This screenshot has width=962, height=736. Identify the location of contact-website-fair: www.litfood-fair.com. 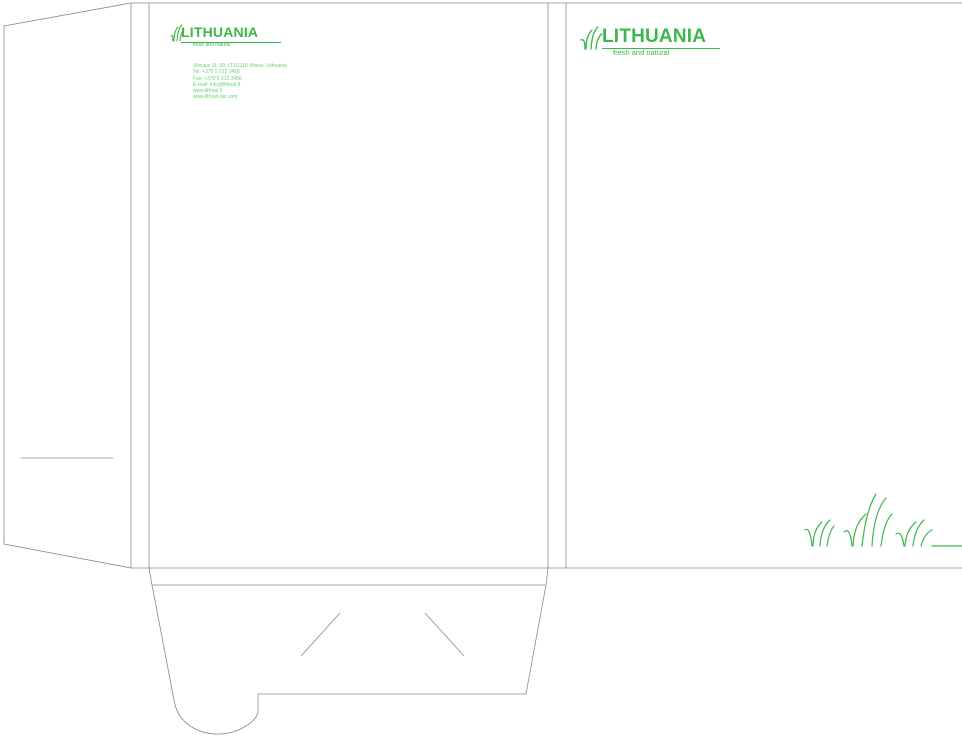
(215, 97).